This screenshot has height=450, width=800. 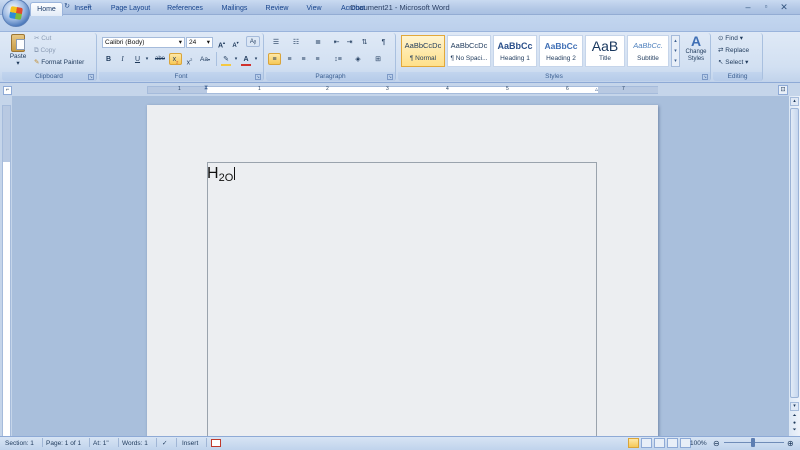 I want to click on replace-button: ⇄ Replace, so click(x=733, y=50).